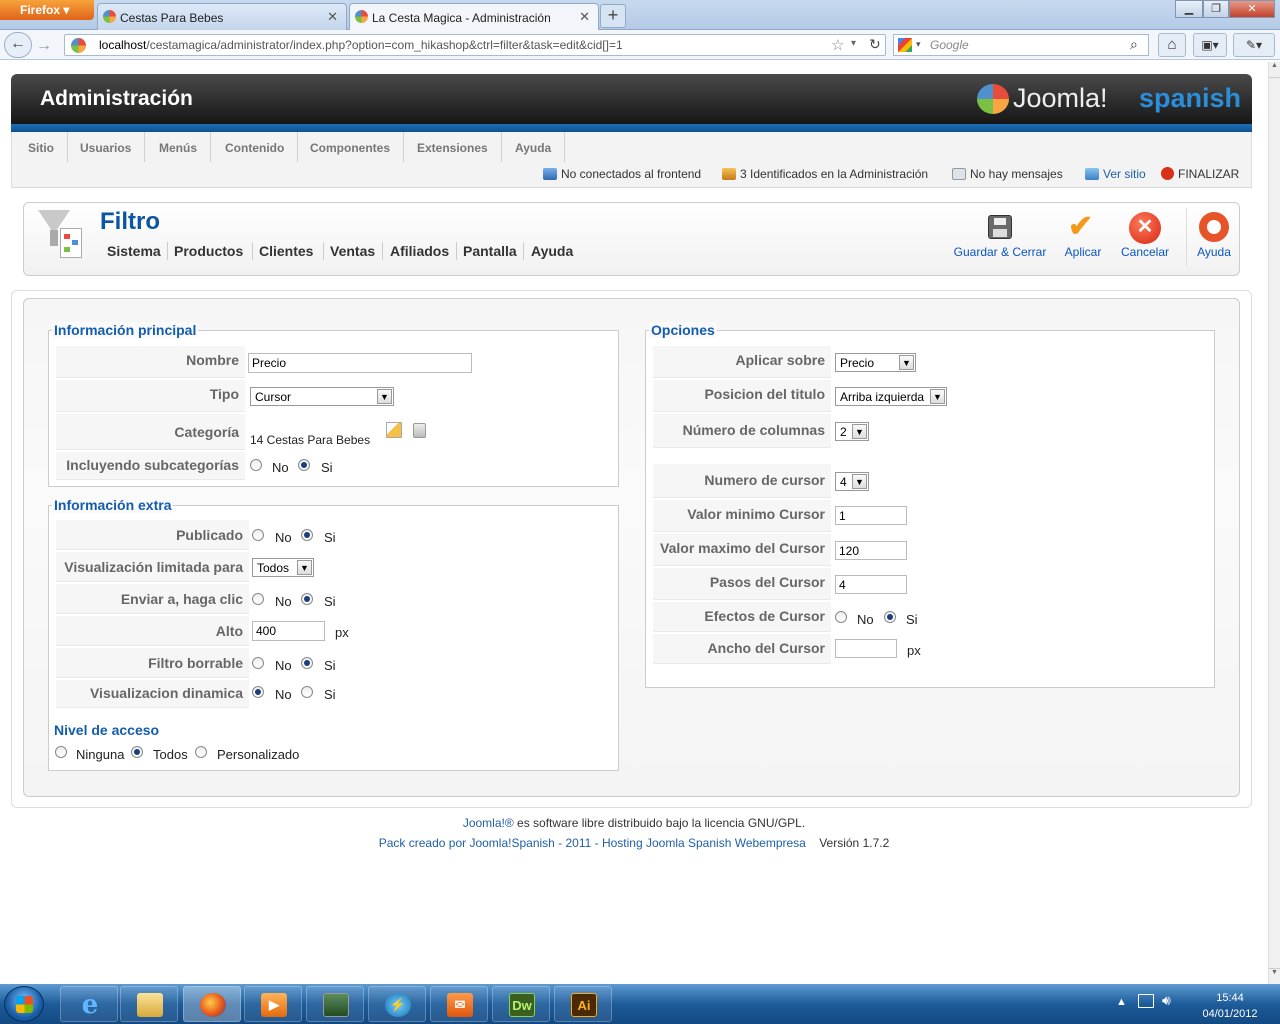 The image size is (1280, 1024). What do you see at coordinates (521, 1004) in the screenshot?
I see `taskbar-dreamweaver: Dw` at bounding box center [521, 1004].